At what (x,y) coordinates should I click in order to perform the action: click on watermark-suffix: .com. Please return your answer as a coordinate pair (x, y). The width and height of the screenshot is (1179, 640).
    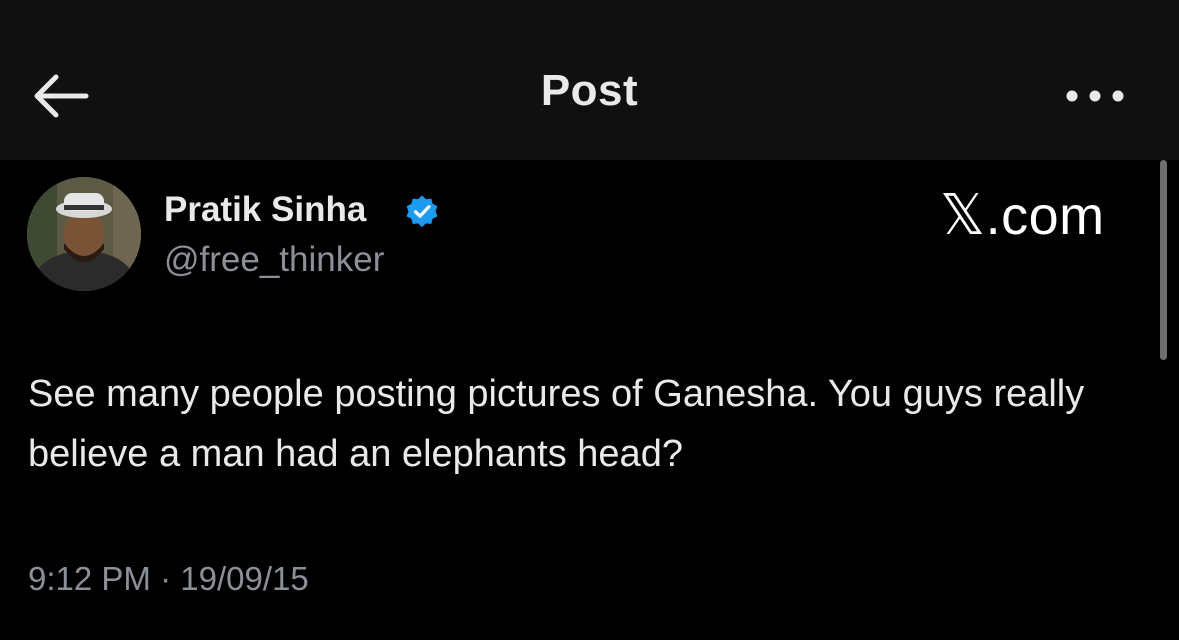
    Looking at the image, I should click on (1045, 216).